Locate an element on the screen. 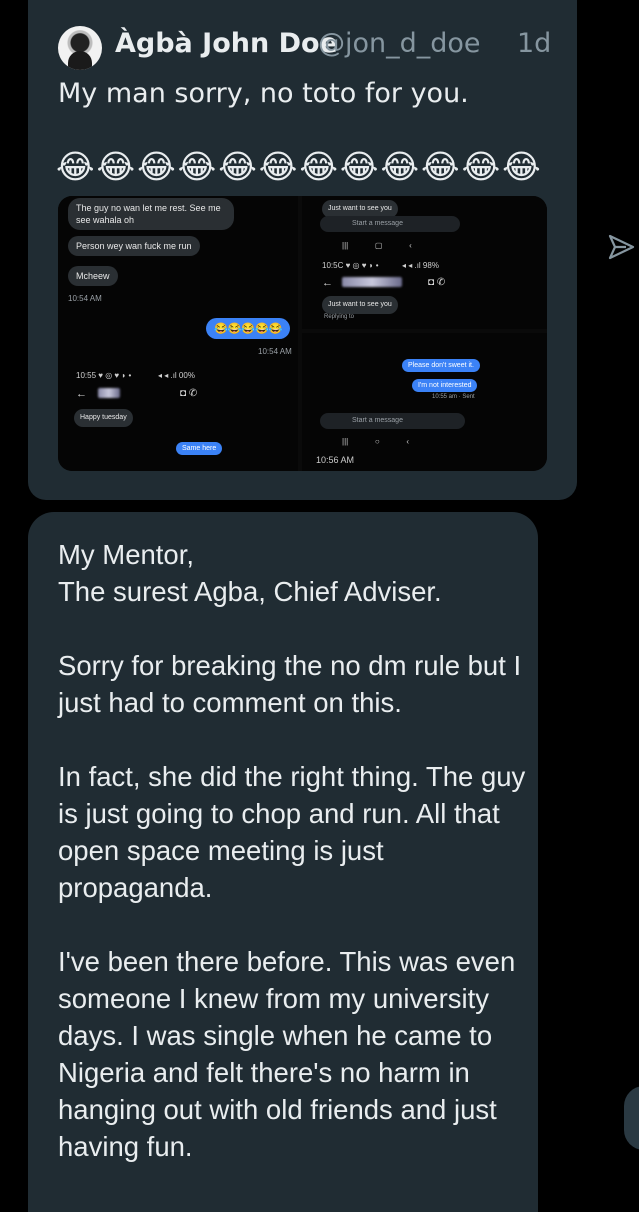 The image size is (639, 1212). message-bubble: Mcheew is located at coordinates (93, 276).